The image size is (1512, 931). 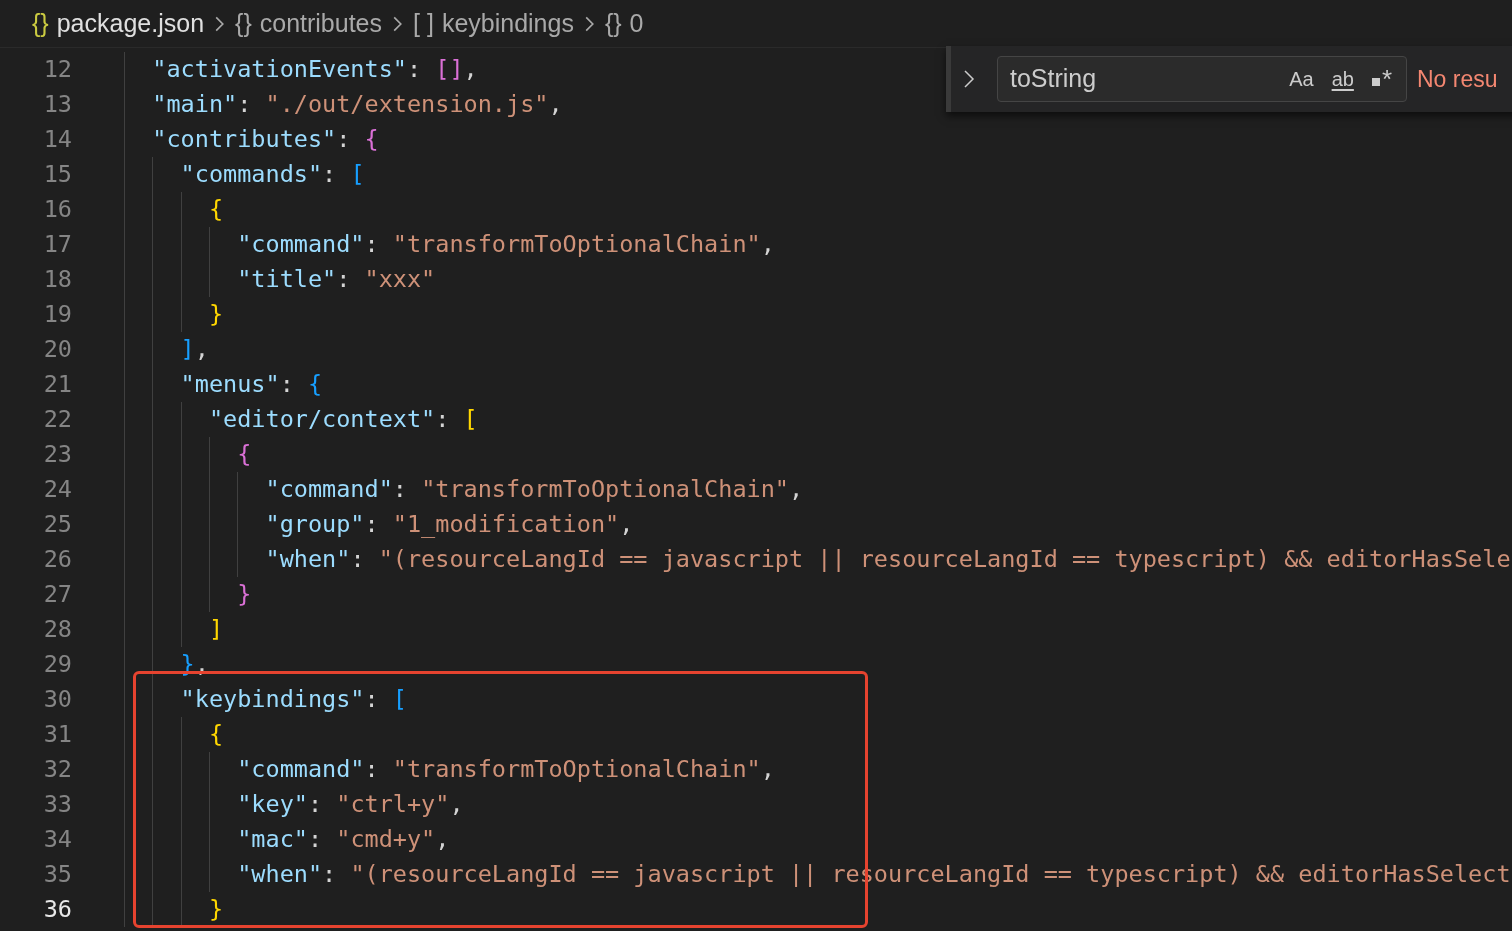 I want to click on line-number: 23, so click(x=57, y=454).